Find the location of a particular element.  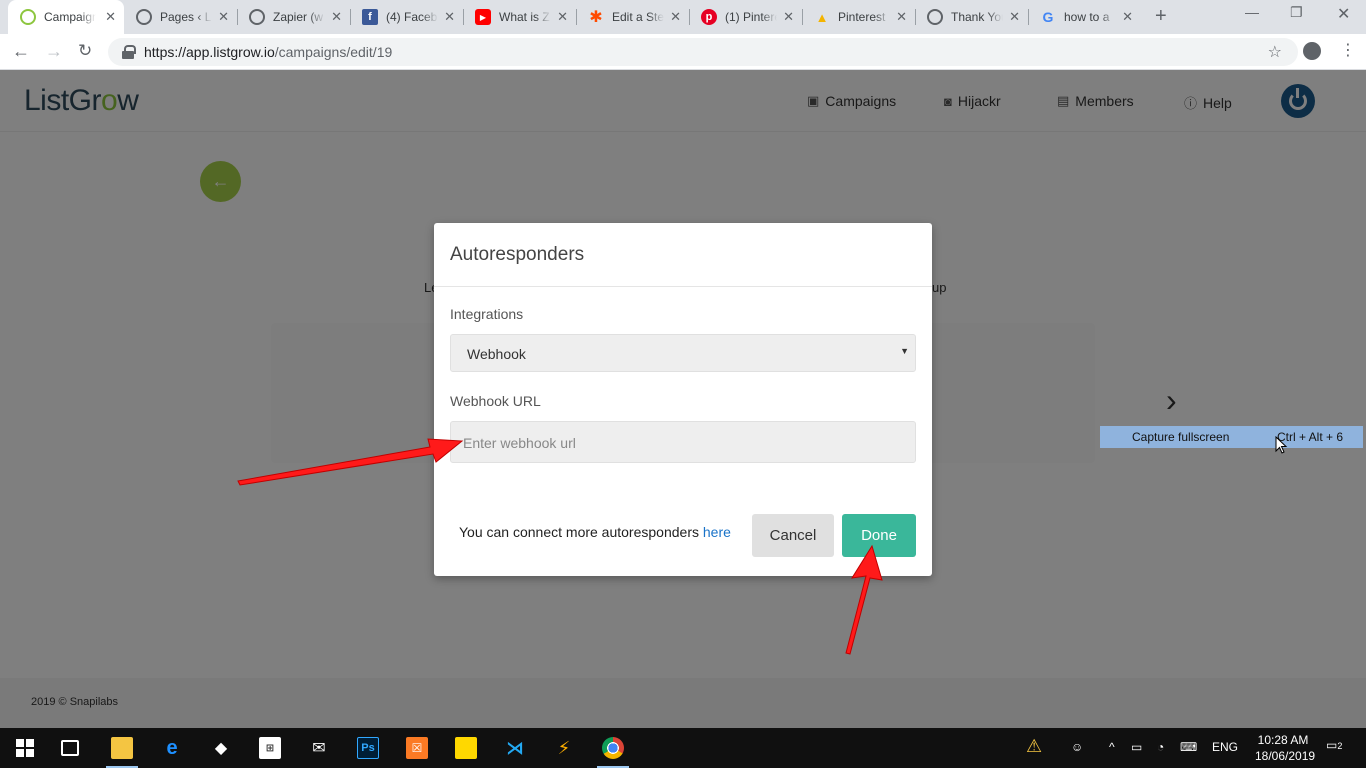

capture-tooltip: Capture fullscreen Ctrl + Alt + 6 is located at coordinates (1231, 437).